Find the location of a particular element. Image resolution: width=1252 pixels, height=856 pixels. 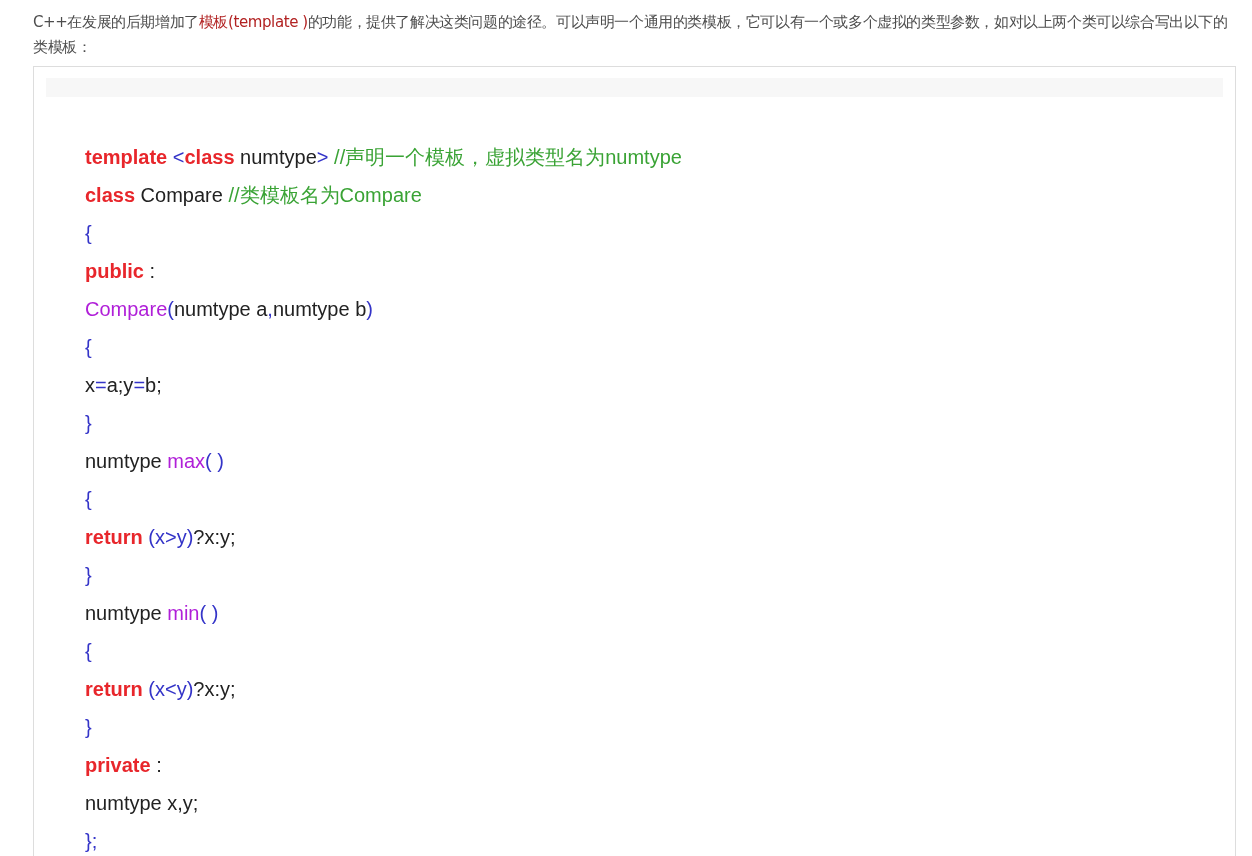

intro-paragraph: C++在发展的后期增加了模板(template )的功能，提供了解决这类问题的途径。可以声明一个通用的类模板，它可以有一个或多个虚拟的类型参数，如对以上两个类可以综合写出以下的类模板： is located at coordinates (631, 35).